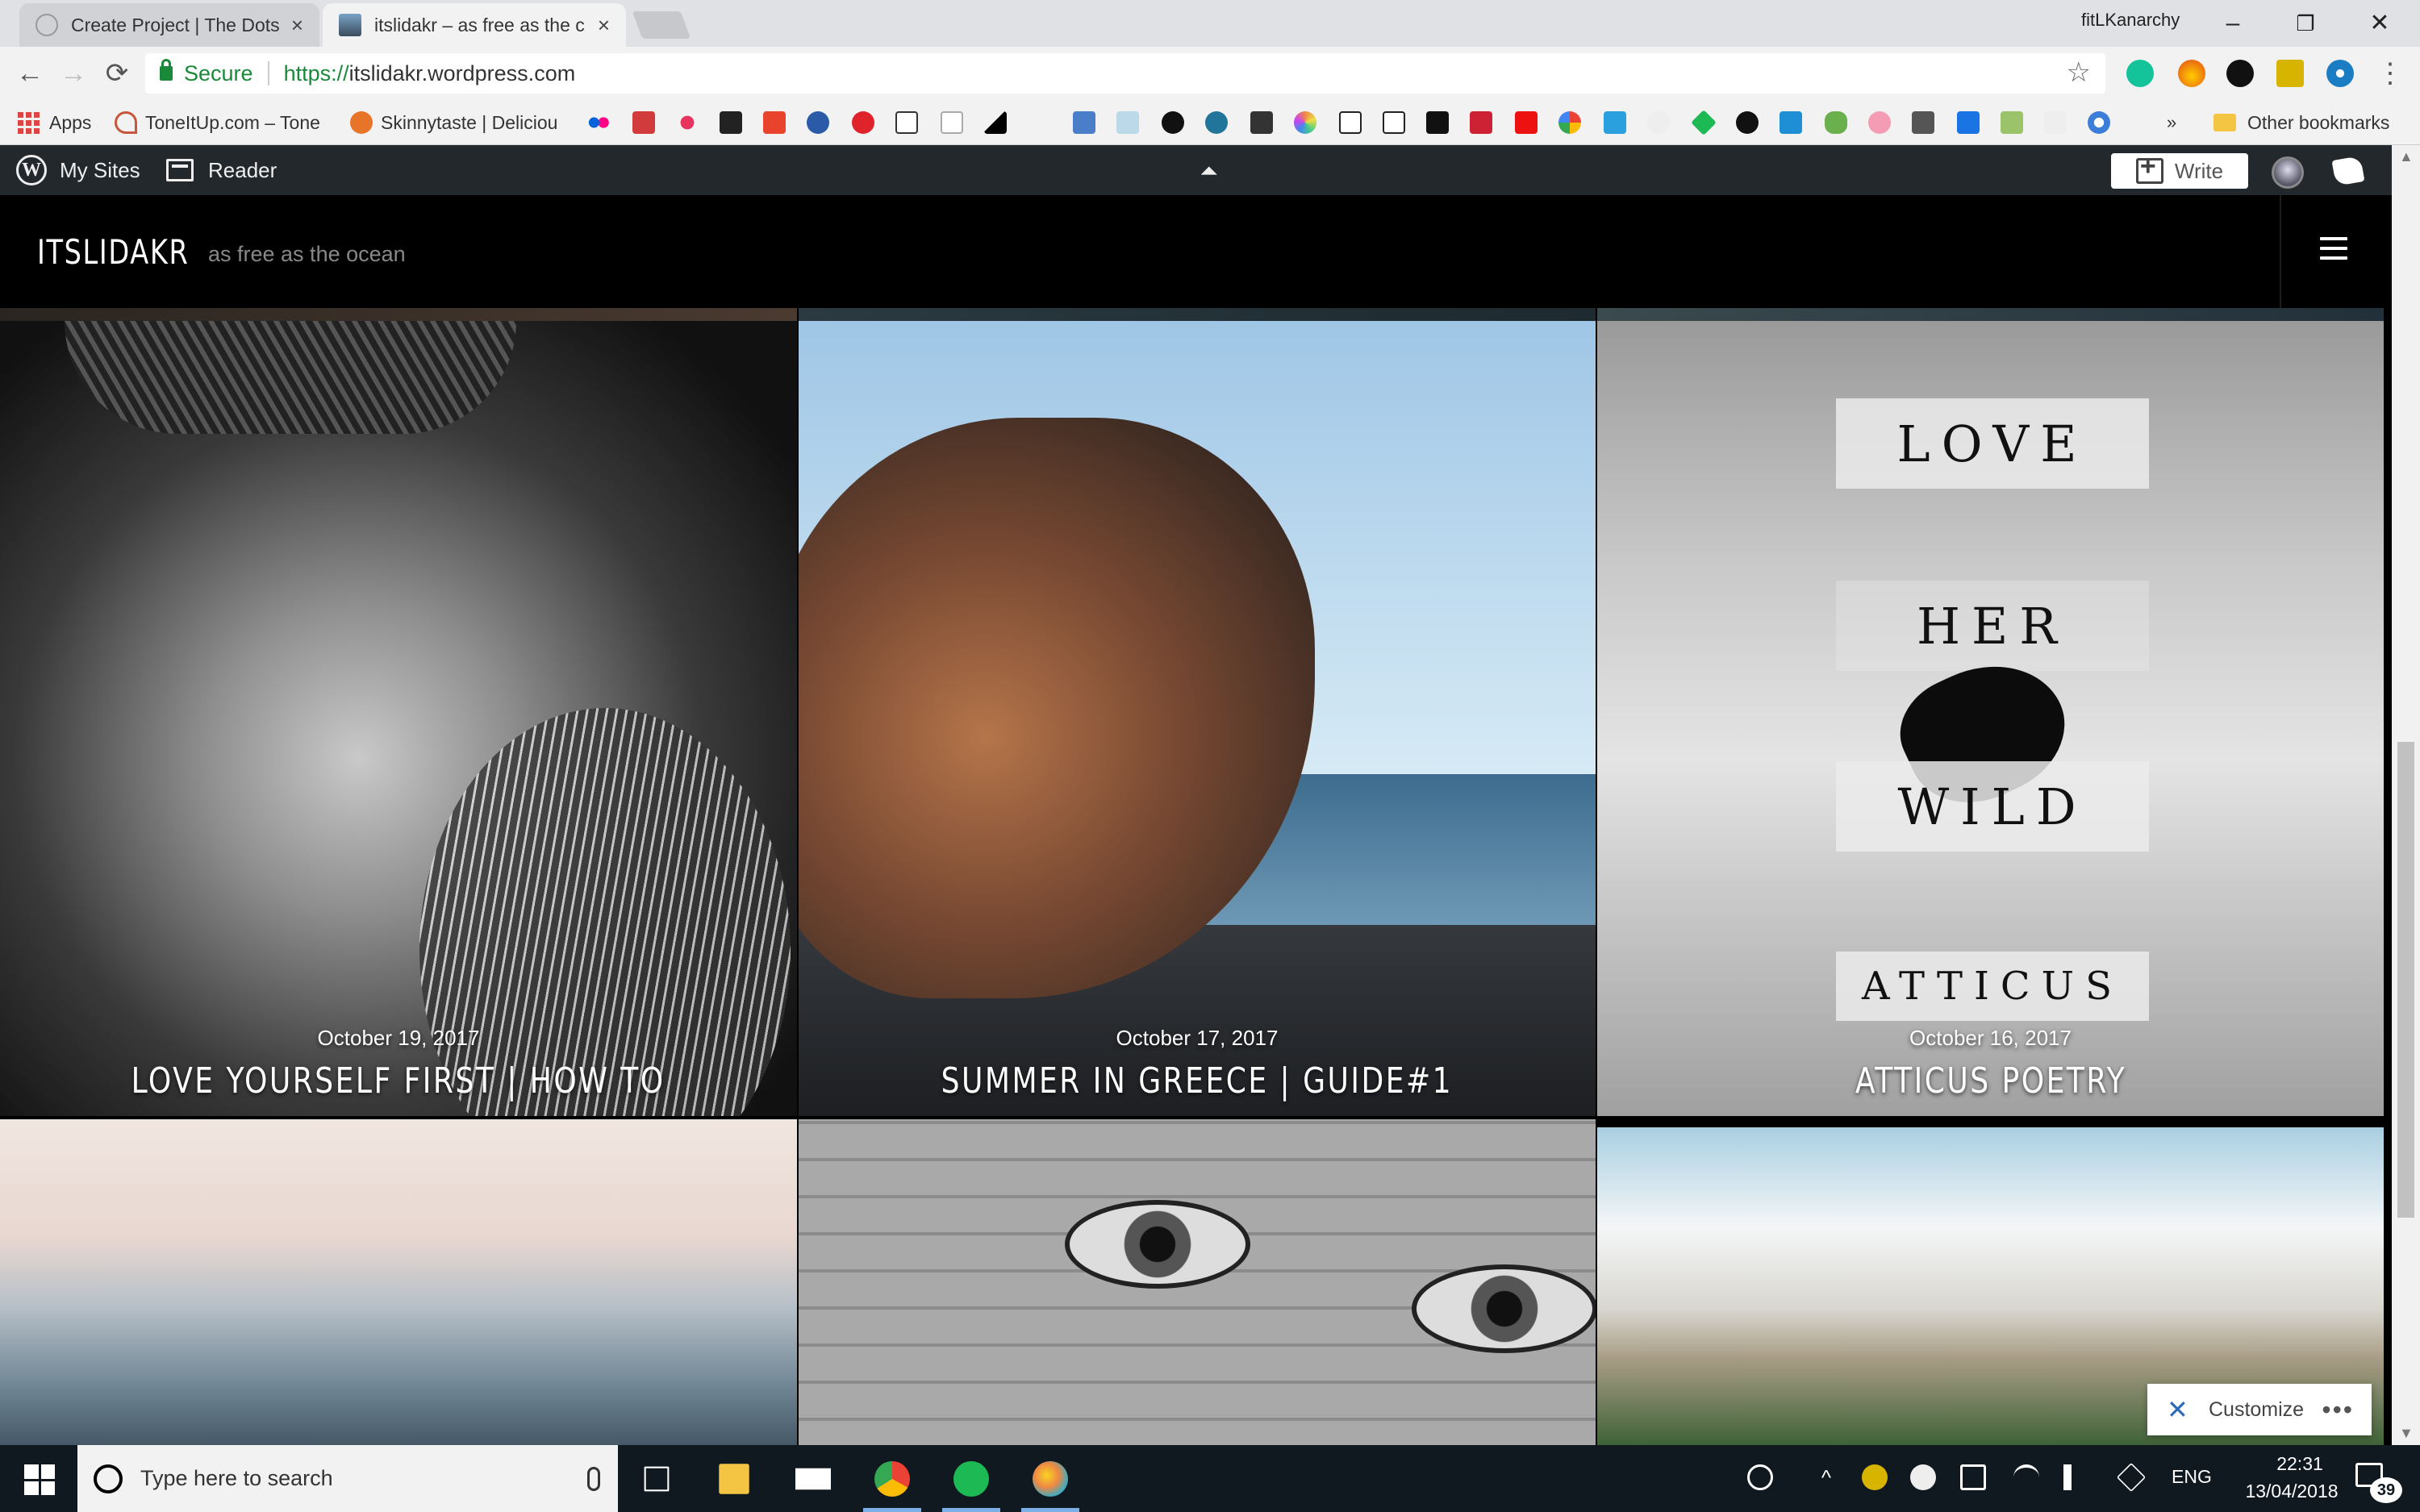 Image resolution: width=2420 pixels, height=1512 pixels. I want to click on hamburger-menu-icon, so click(2333, 248).